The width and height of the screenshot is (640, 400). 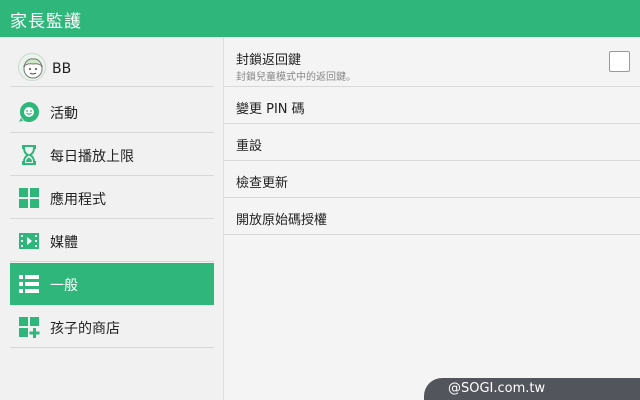 What do you see at coordinates (249, 146) in the screenshot?
I see `setting-title: 重設` at bounding box center [249, 146].